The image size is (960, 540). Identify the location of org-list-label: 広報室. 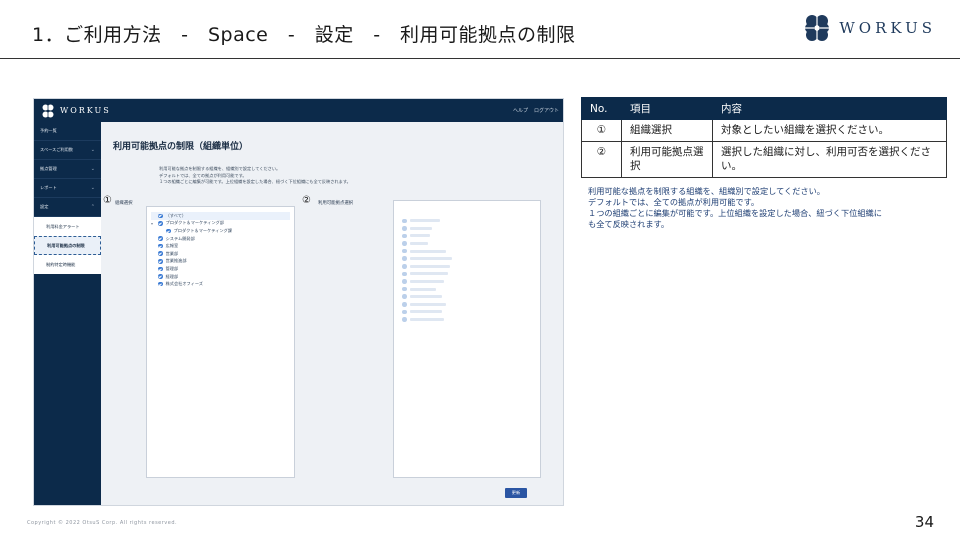
(172, 246).